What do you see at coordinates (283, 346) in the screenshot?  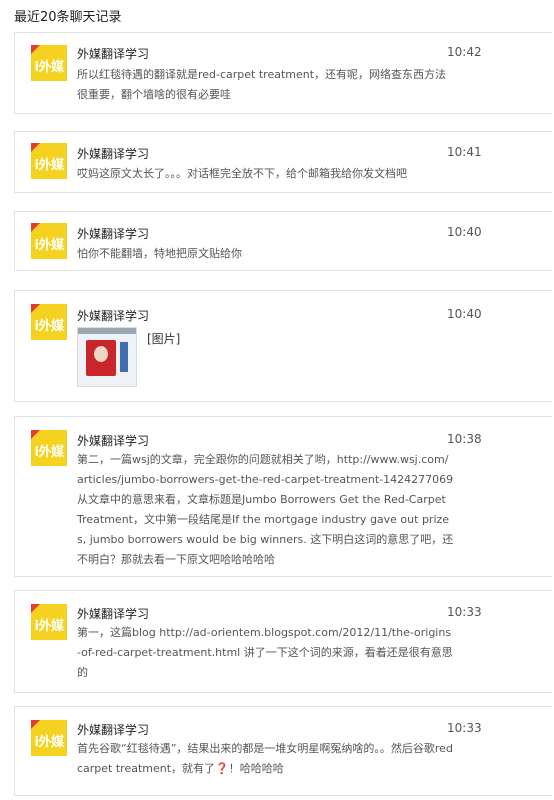 I see `chat-message: i外媒 外媒翻译学习 10:40 [图片]` at bounding box center [283, 346].